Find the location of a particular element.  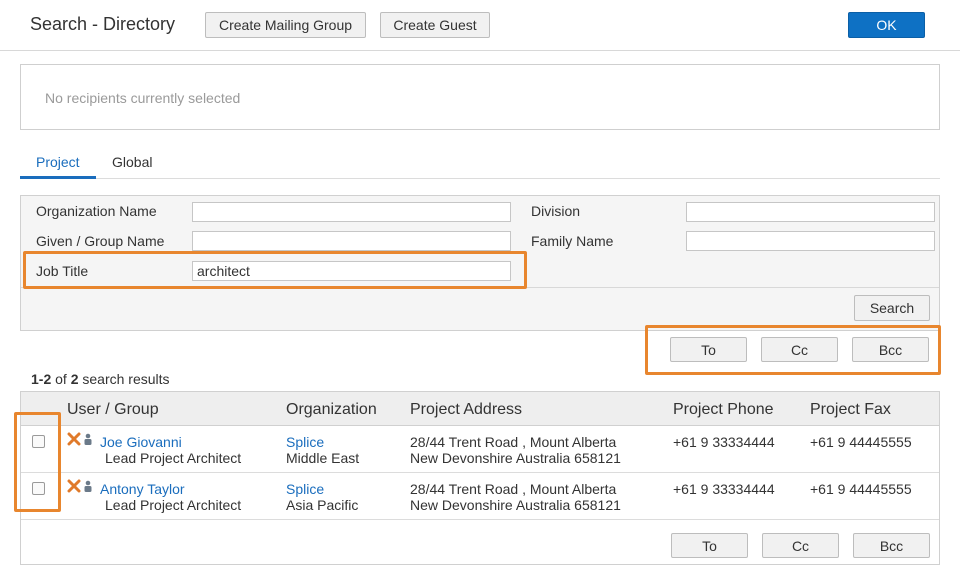

to-button-bottom: To is located at coordinates (709, 545).